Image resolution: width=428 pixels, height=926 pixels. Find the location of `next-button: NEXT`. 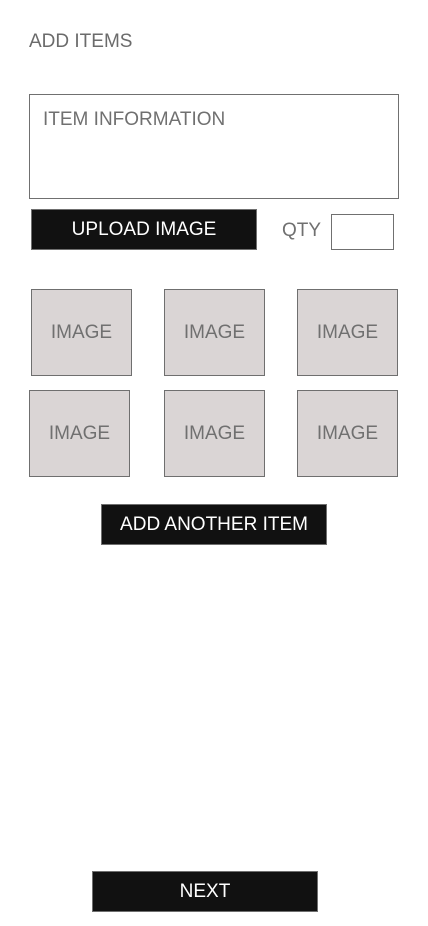

next-button: NEXT is located at coordinates (205, 891).